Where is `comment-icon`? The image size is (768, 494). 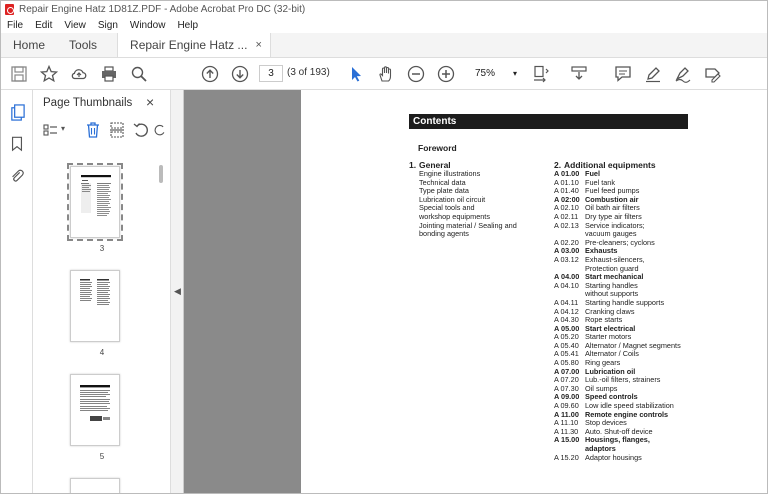
comment-icon is located at coordinates (623, 74).